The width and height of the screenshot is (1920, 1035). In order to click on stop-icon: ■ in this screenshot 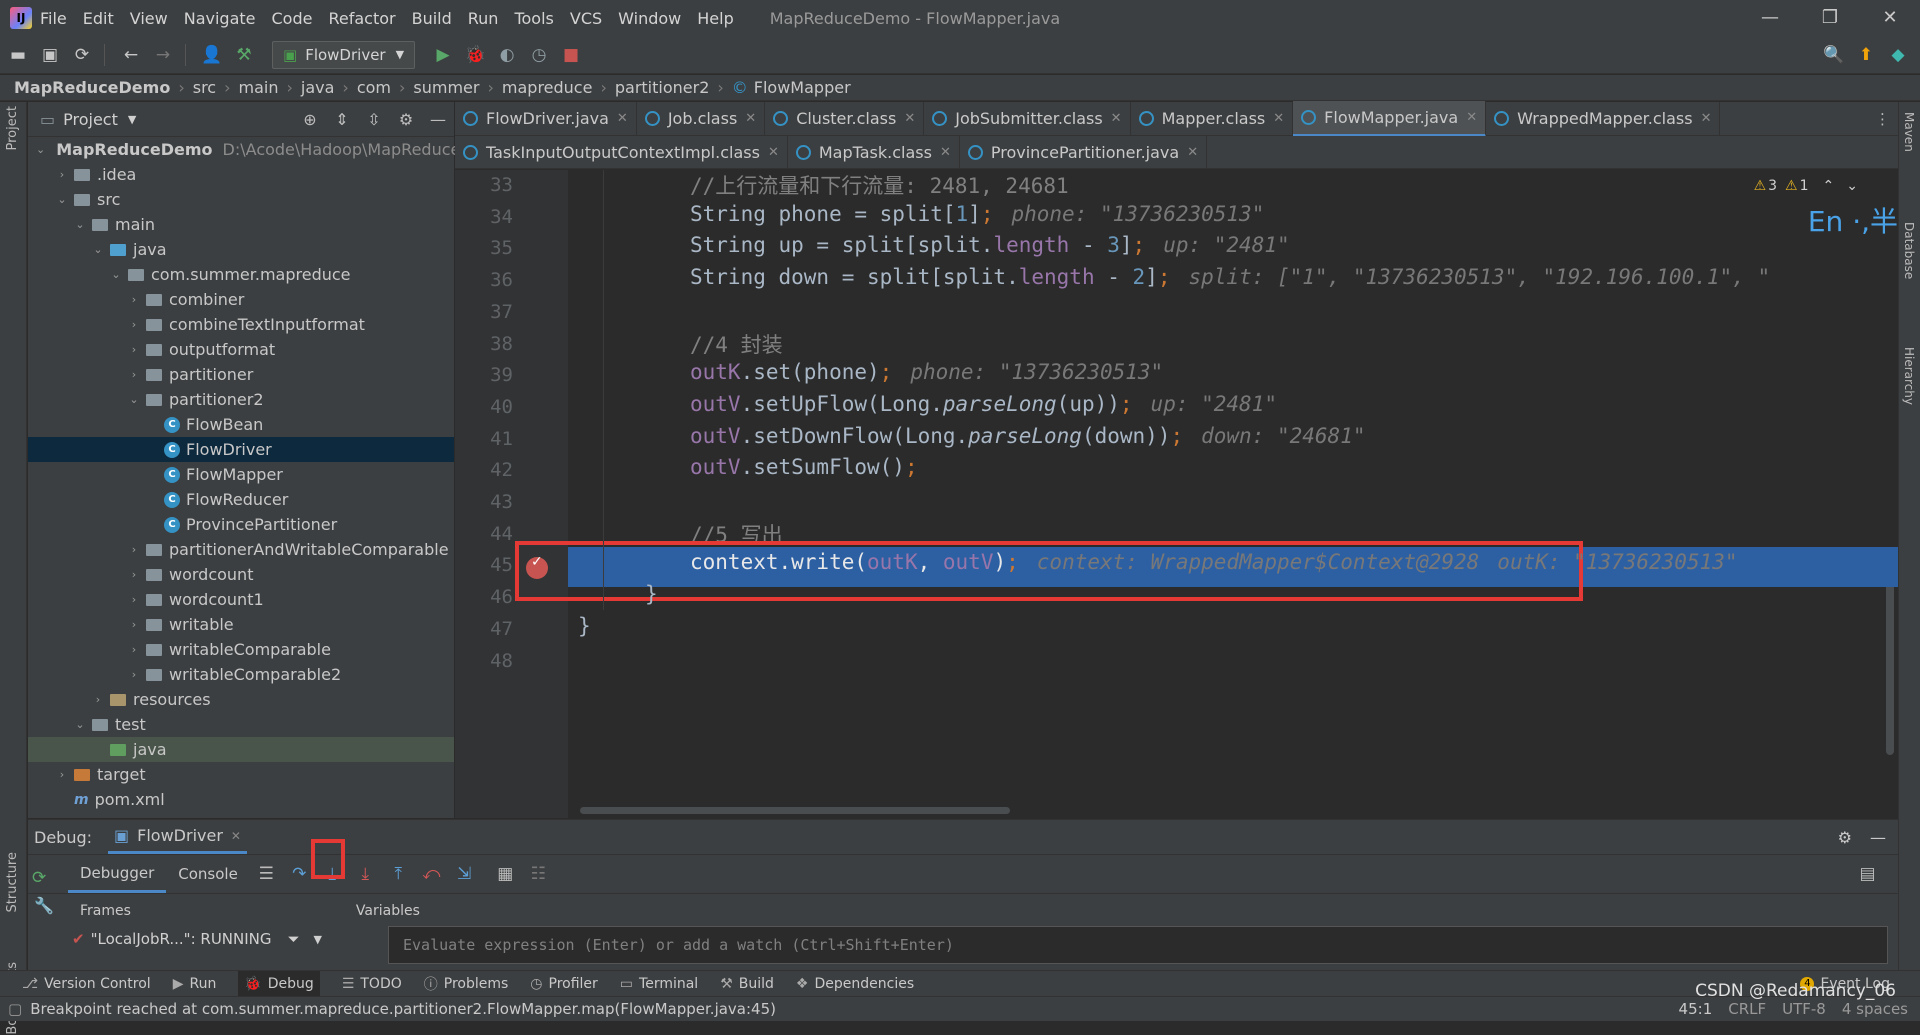, I will do `click(571, 55)`.